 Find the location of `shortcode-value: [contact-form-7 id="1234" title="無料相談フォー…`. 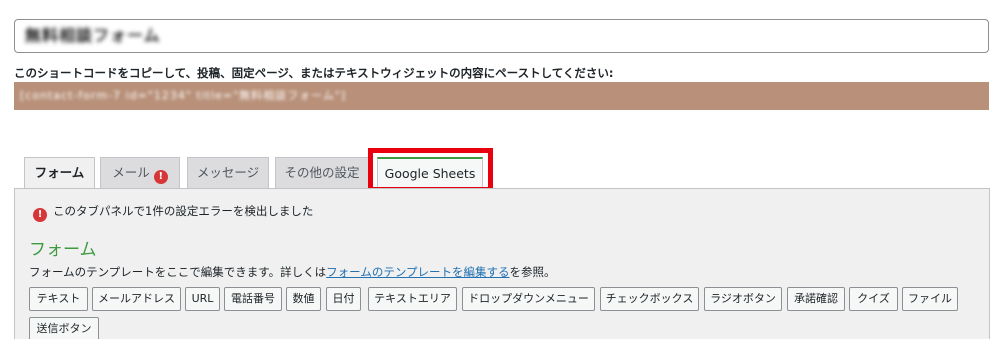

shortcode-value: [contact-form-7 id="1234" title="無料相談フォー… is located at coordinates (183, 95).